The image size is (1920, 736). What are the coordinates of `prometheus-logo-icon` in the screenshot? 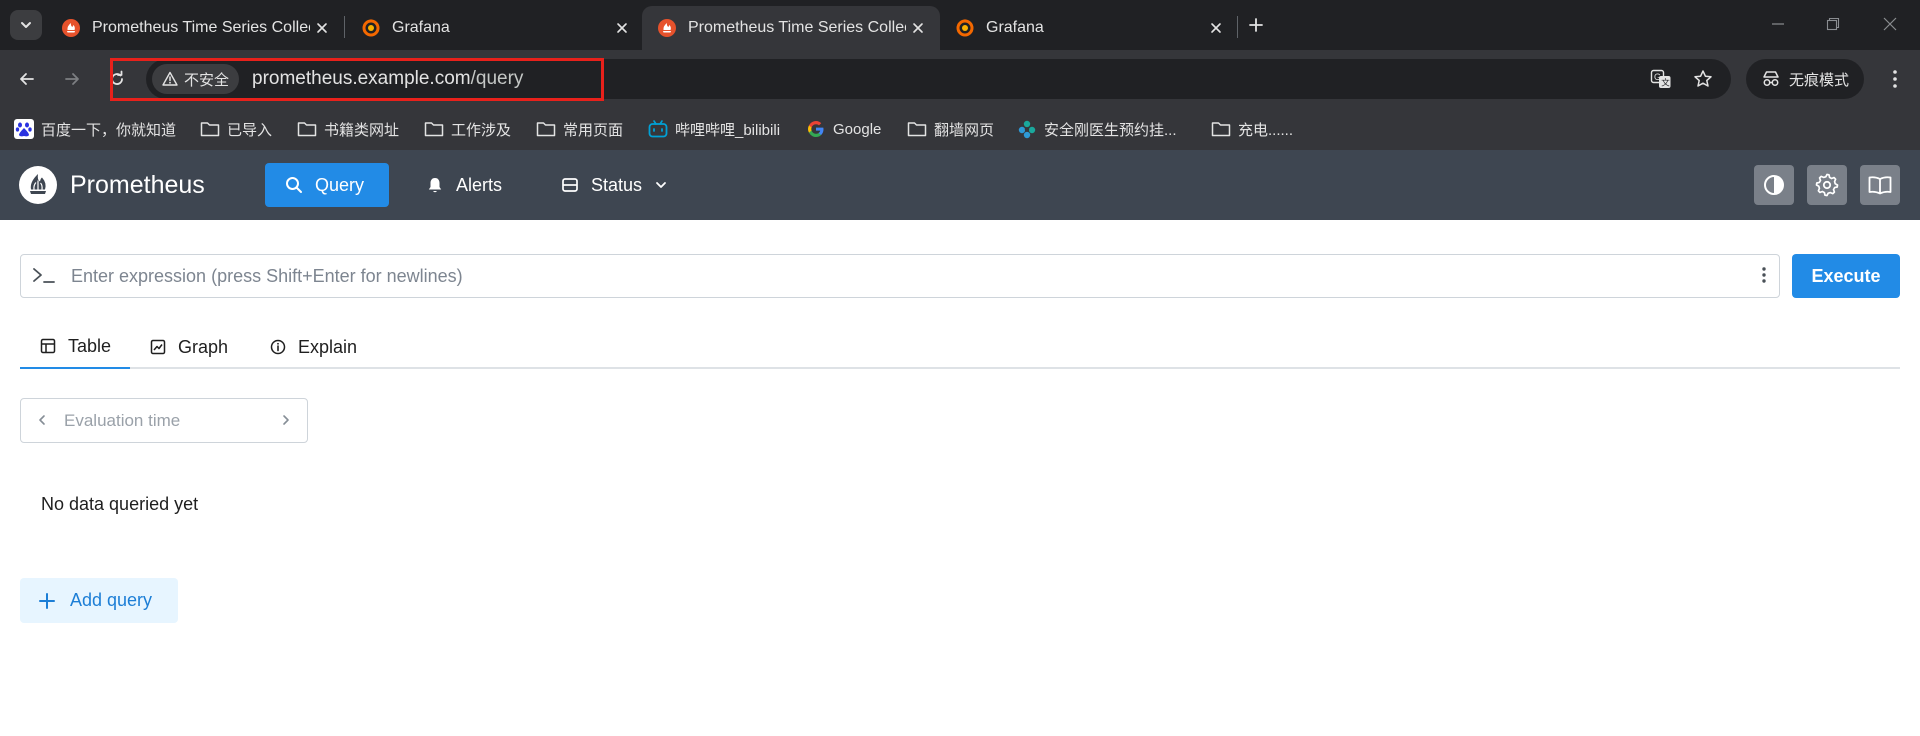 It's located at (38, 185).